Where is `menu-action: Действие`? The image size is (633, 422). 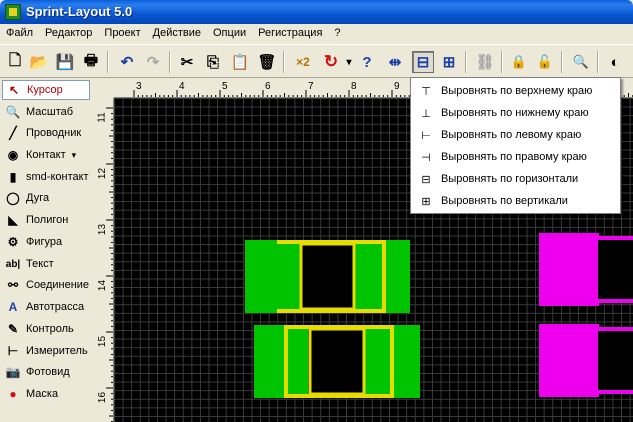
menu-action: Действие is located at coordinates (177, 34).